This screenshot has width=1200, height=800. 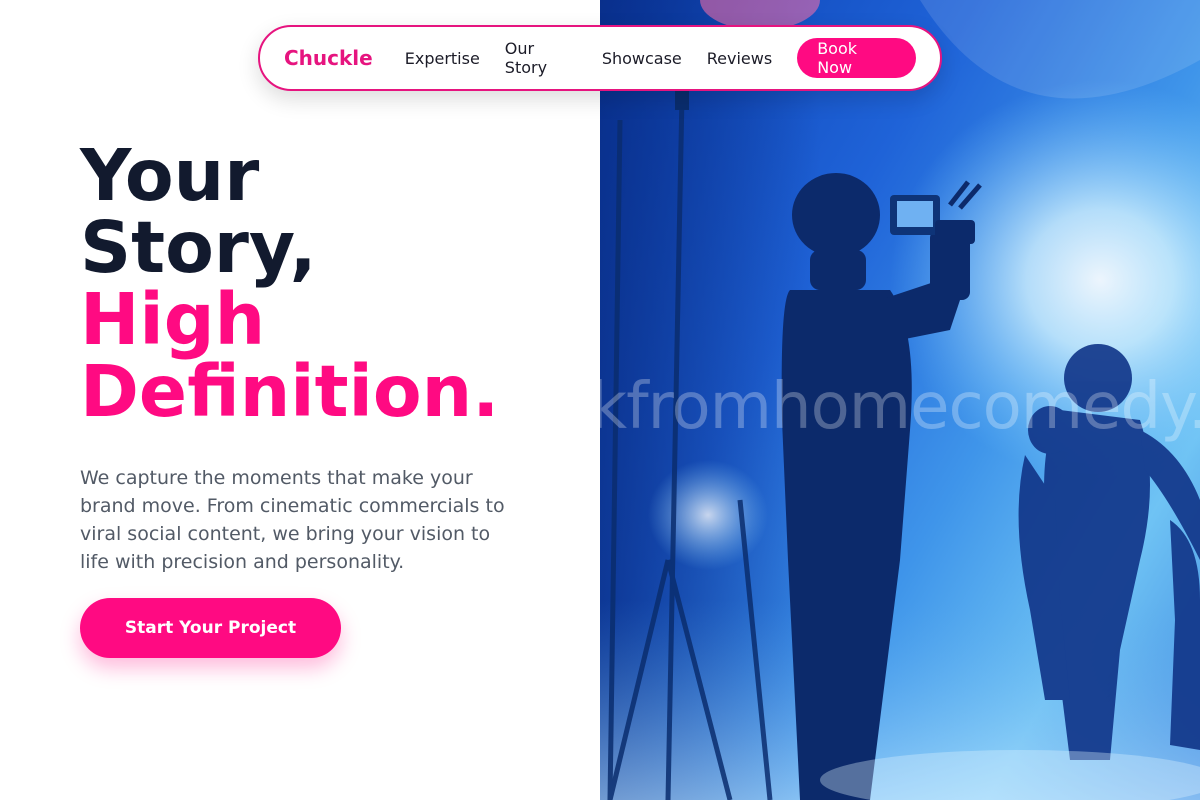 What do you see at coordinates (170, 175) in the screenshot?
I see `hero-title-line-1: Your` at bounding box center [170, 175].